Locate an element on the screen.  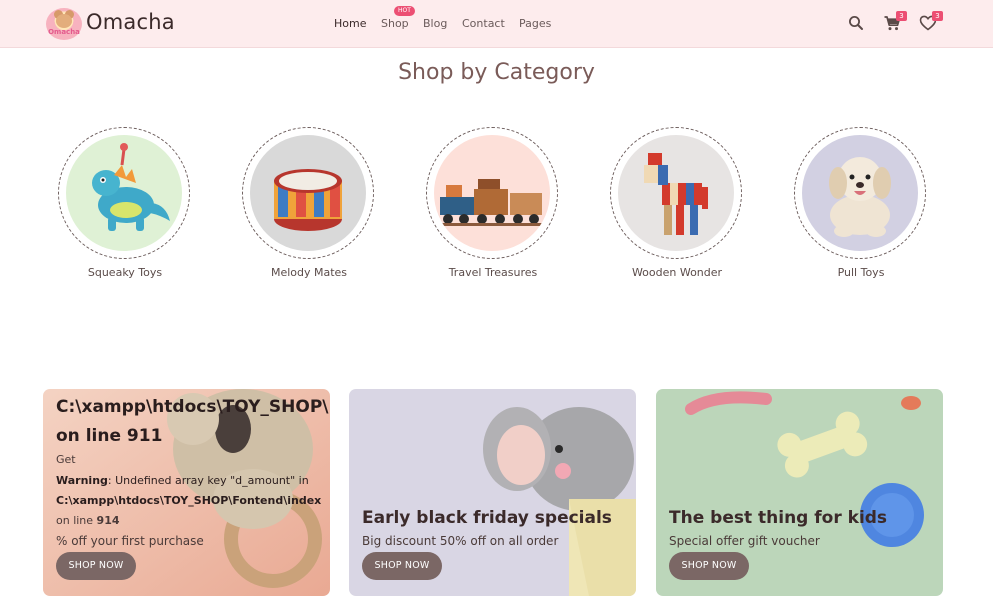
category-squeaky-toys: Squeaky Toys is located at coordinates (125, 203).